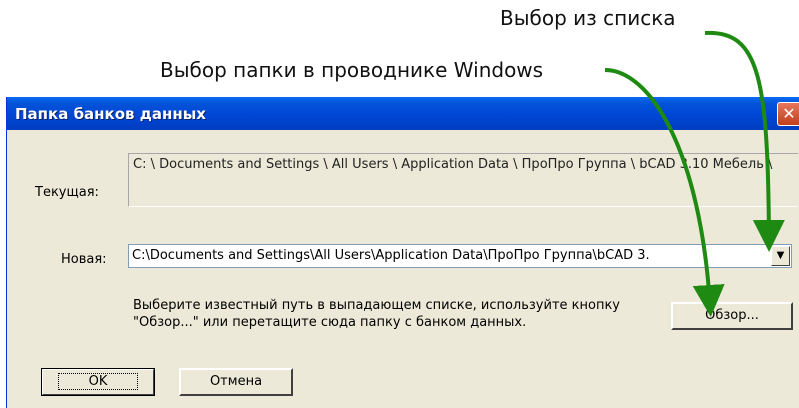 The height and width of the screenshot is (408, 799). I want to click on chevron-down-icon: ▼, so click(780, 255).